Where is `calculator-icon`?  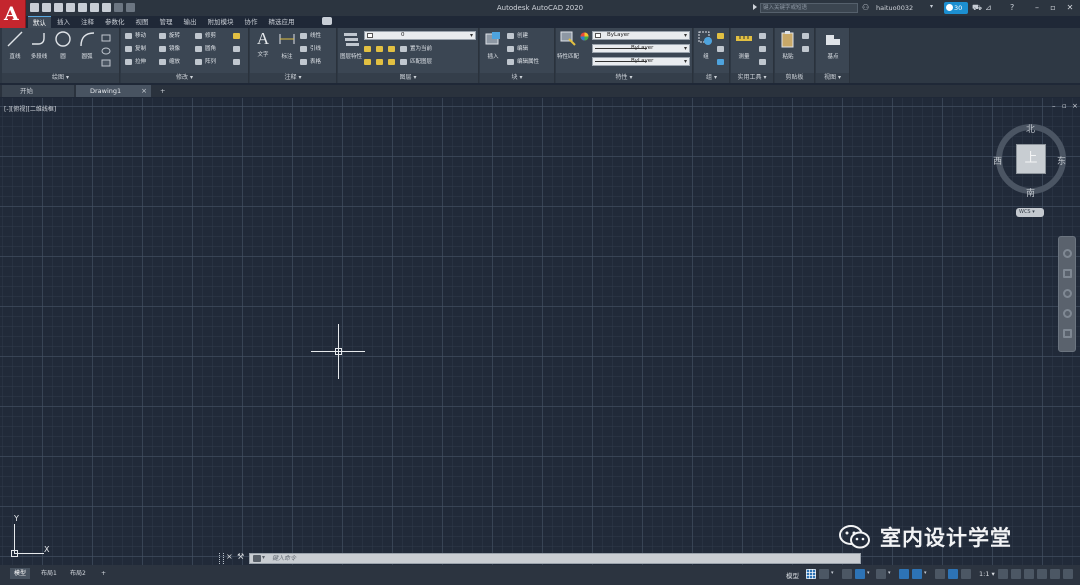
calculator-icon is located at coordinates (764, 62).